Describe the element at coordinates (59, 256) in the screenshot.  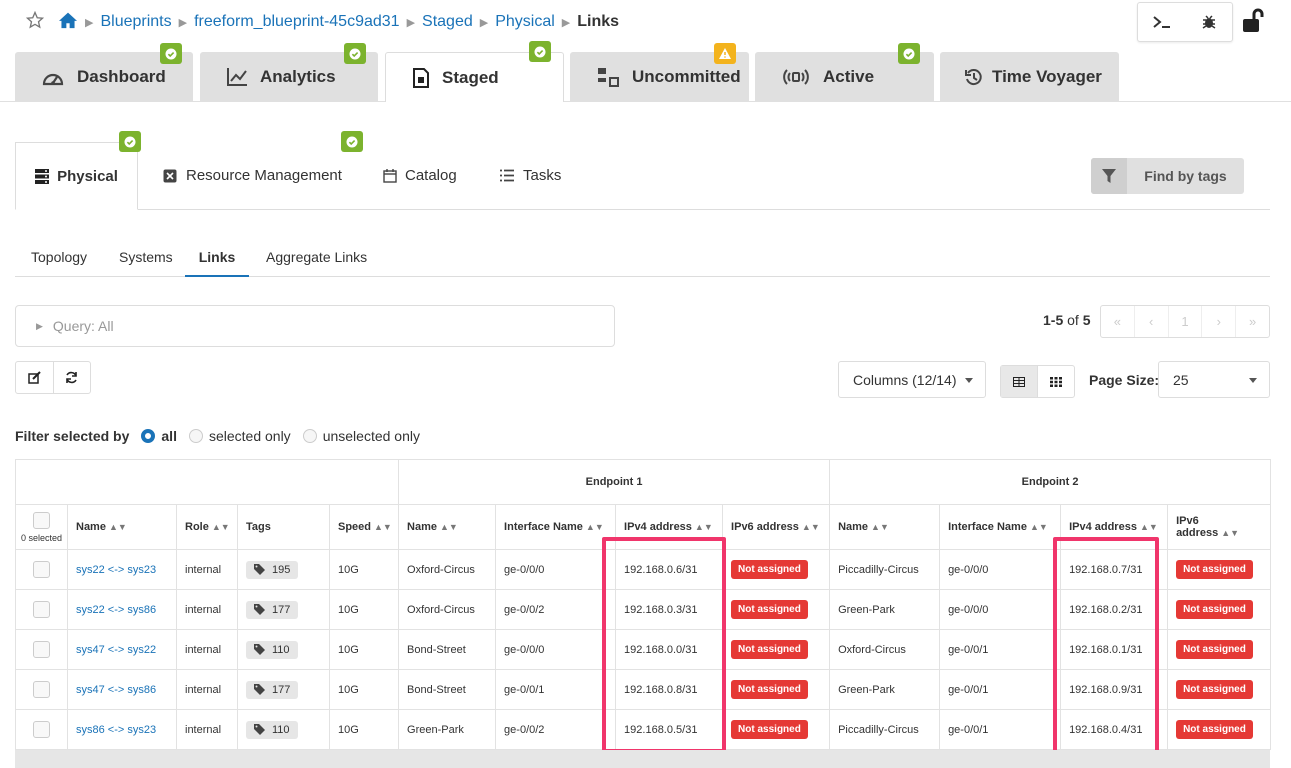
I see `tab-topology: Topology` at that location.